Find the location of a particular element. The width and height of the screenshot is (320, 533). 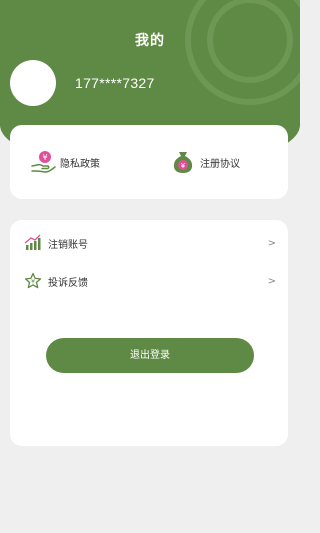

menu-item-label: 注销账号 is located at coordinates (68, 245).